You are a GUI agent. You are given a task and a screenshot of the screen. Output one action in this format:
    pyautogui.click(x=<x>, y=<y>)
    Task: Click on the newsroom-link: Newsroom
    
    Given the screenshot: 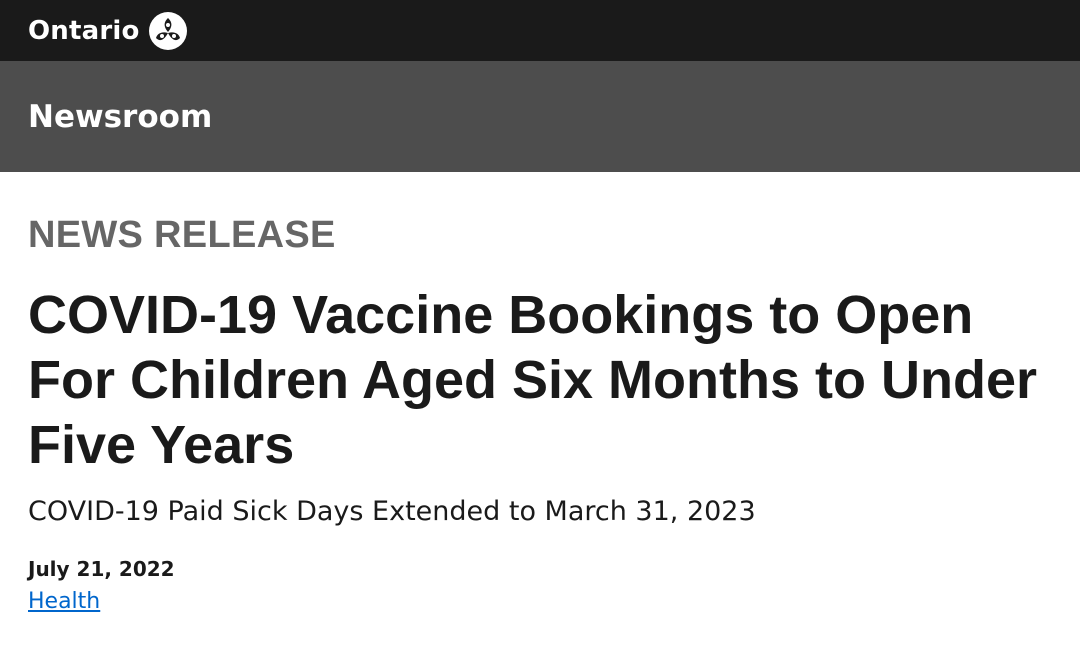 What is the action you would take?
    pyautogui.click(x=120, y=117)
    